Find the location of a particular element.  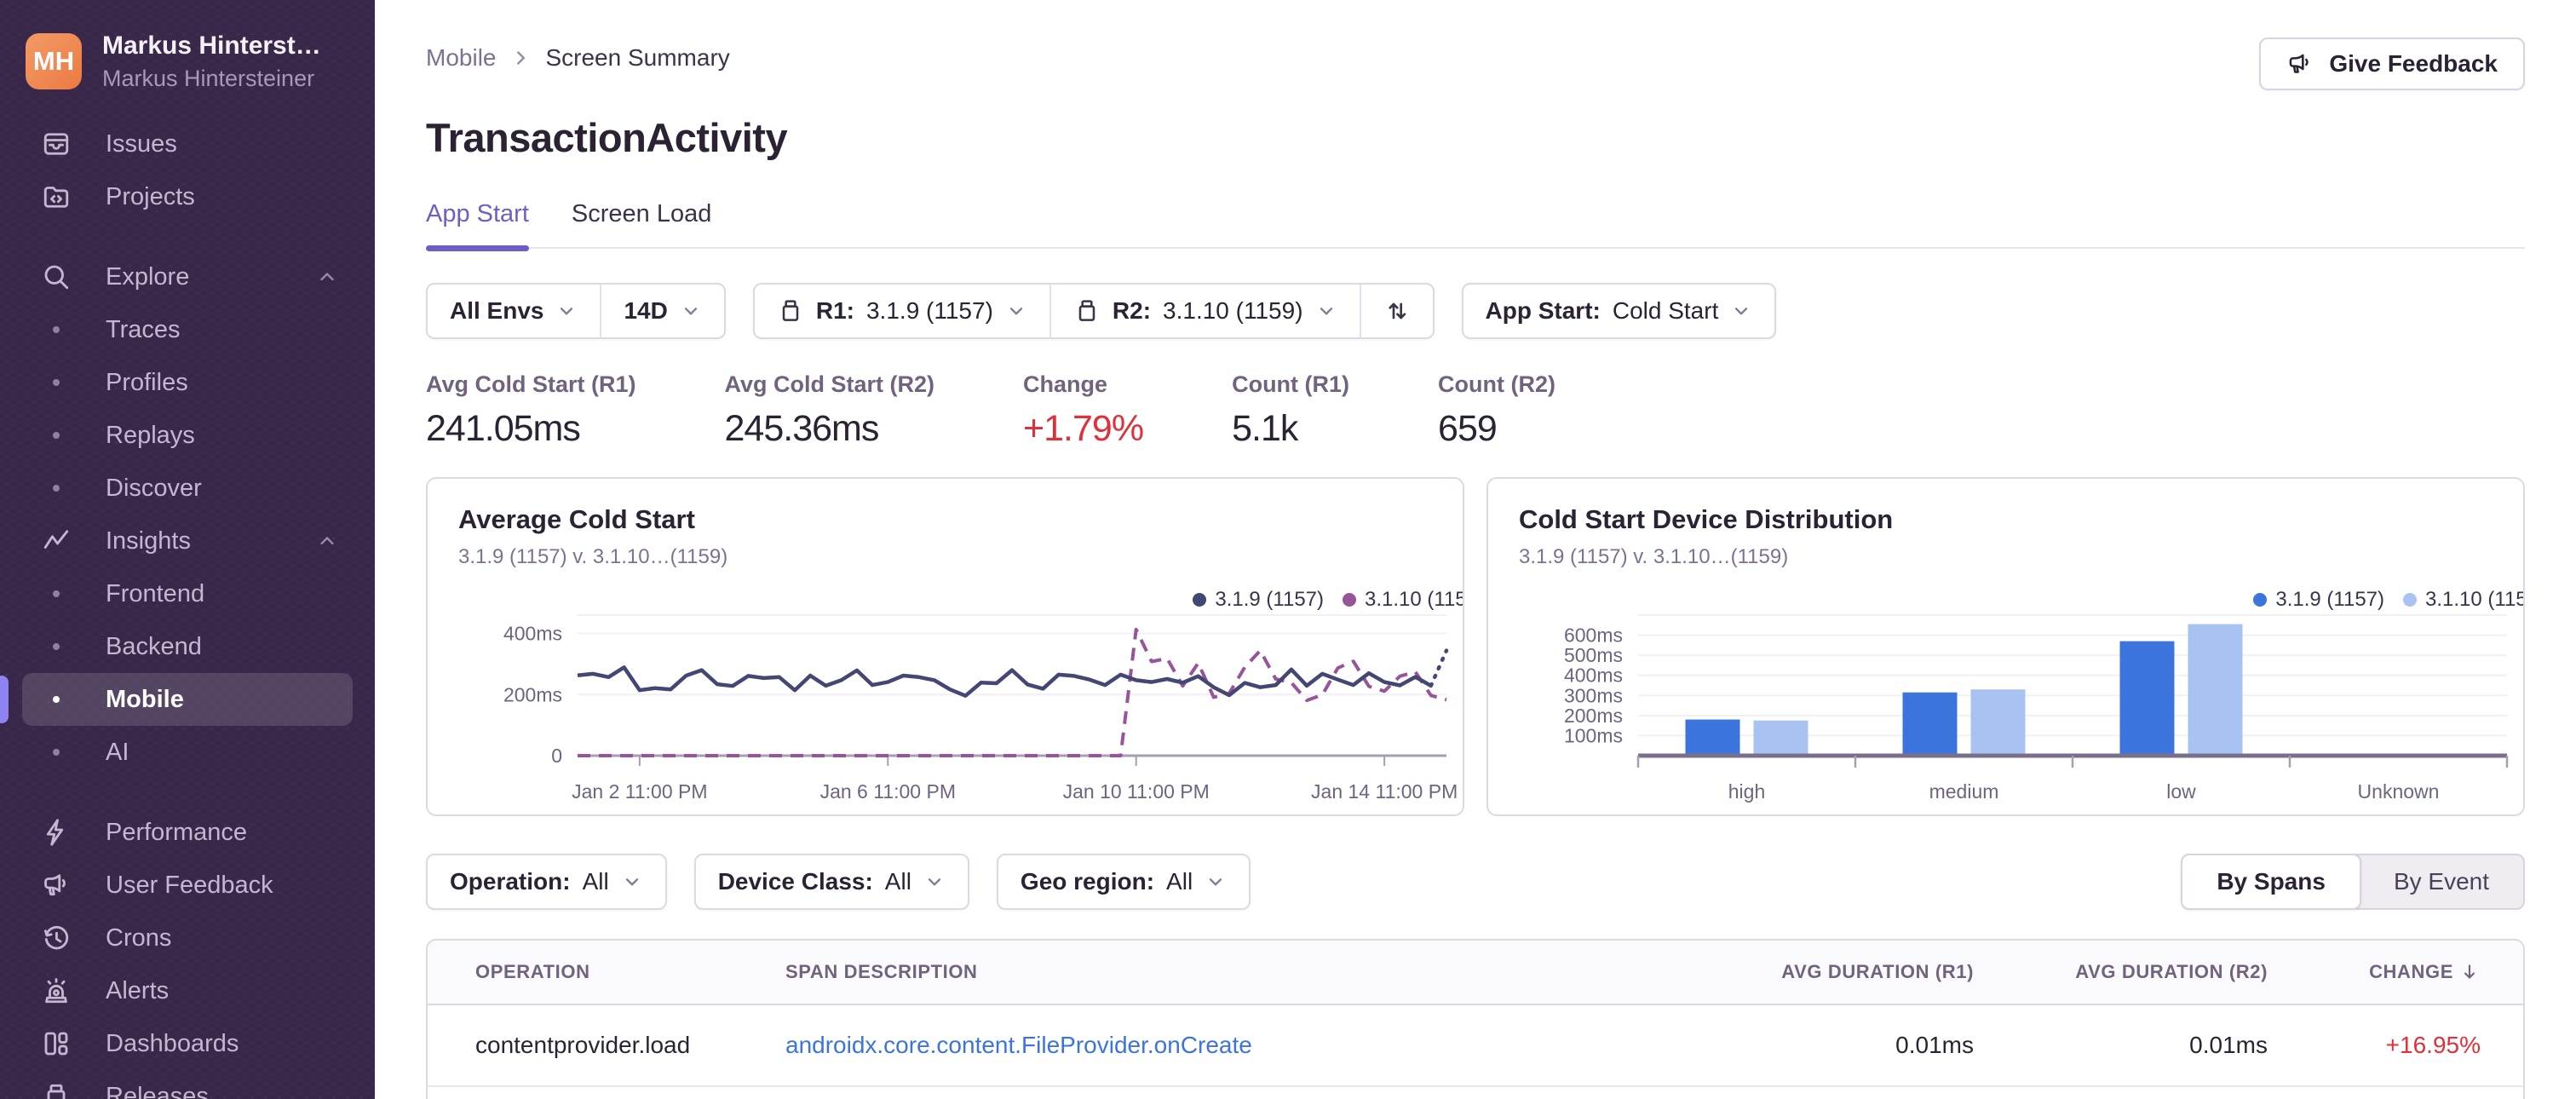

sidebar-item-user-feedback: User Feedback is located at coordinates (188, 886).